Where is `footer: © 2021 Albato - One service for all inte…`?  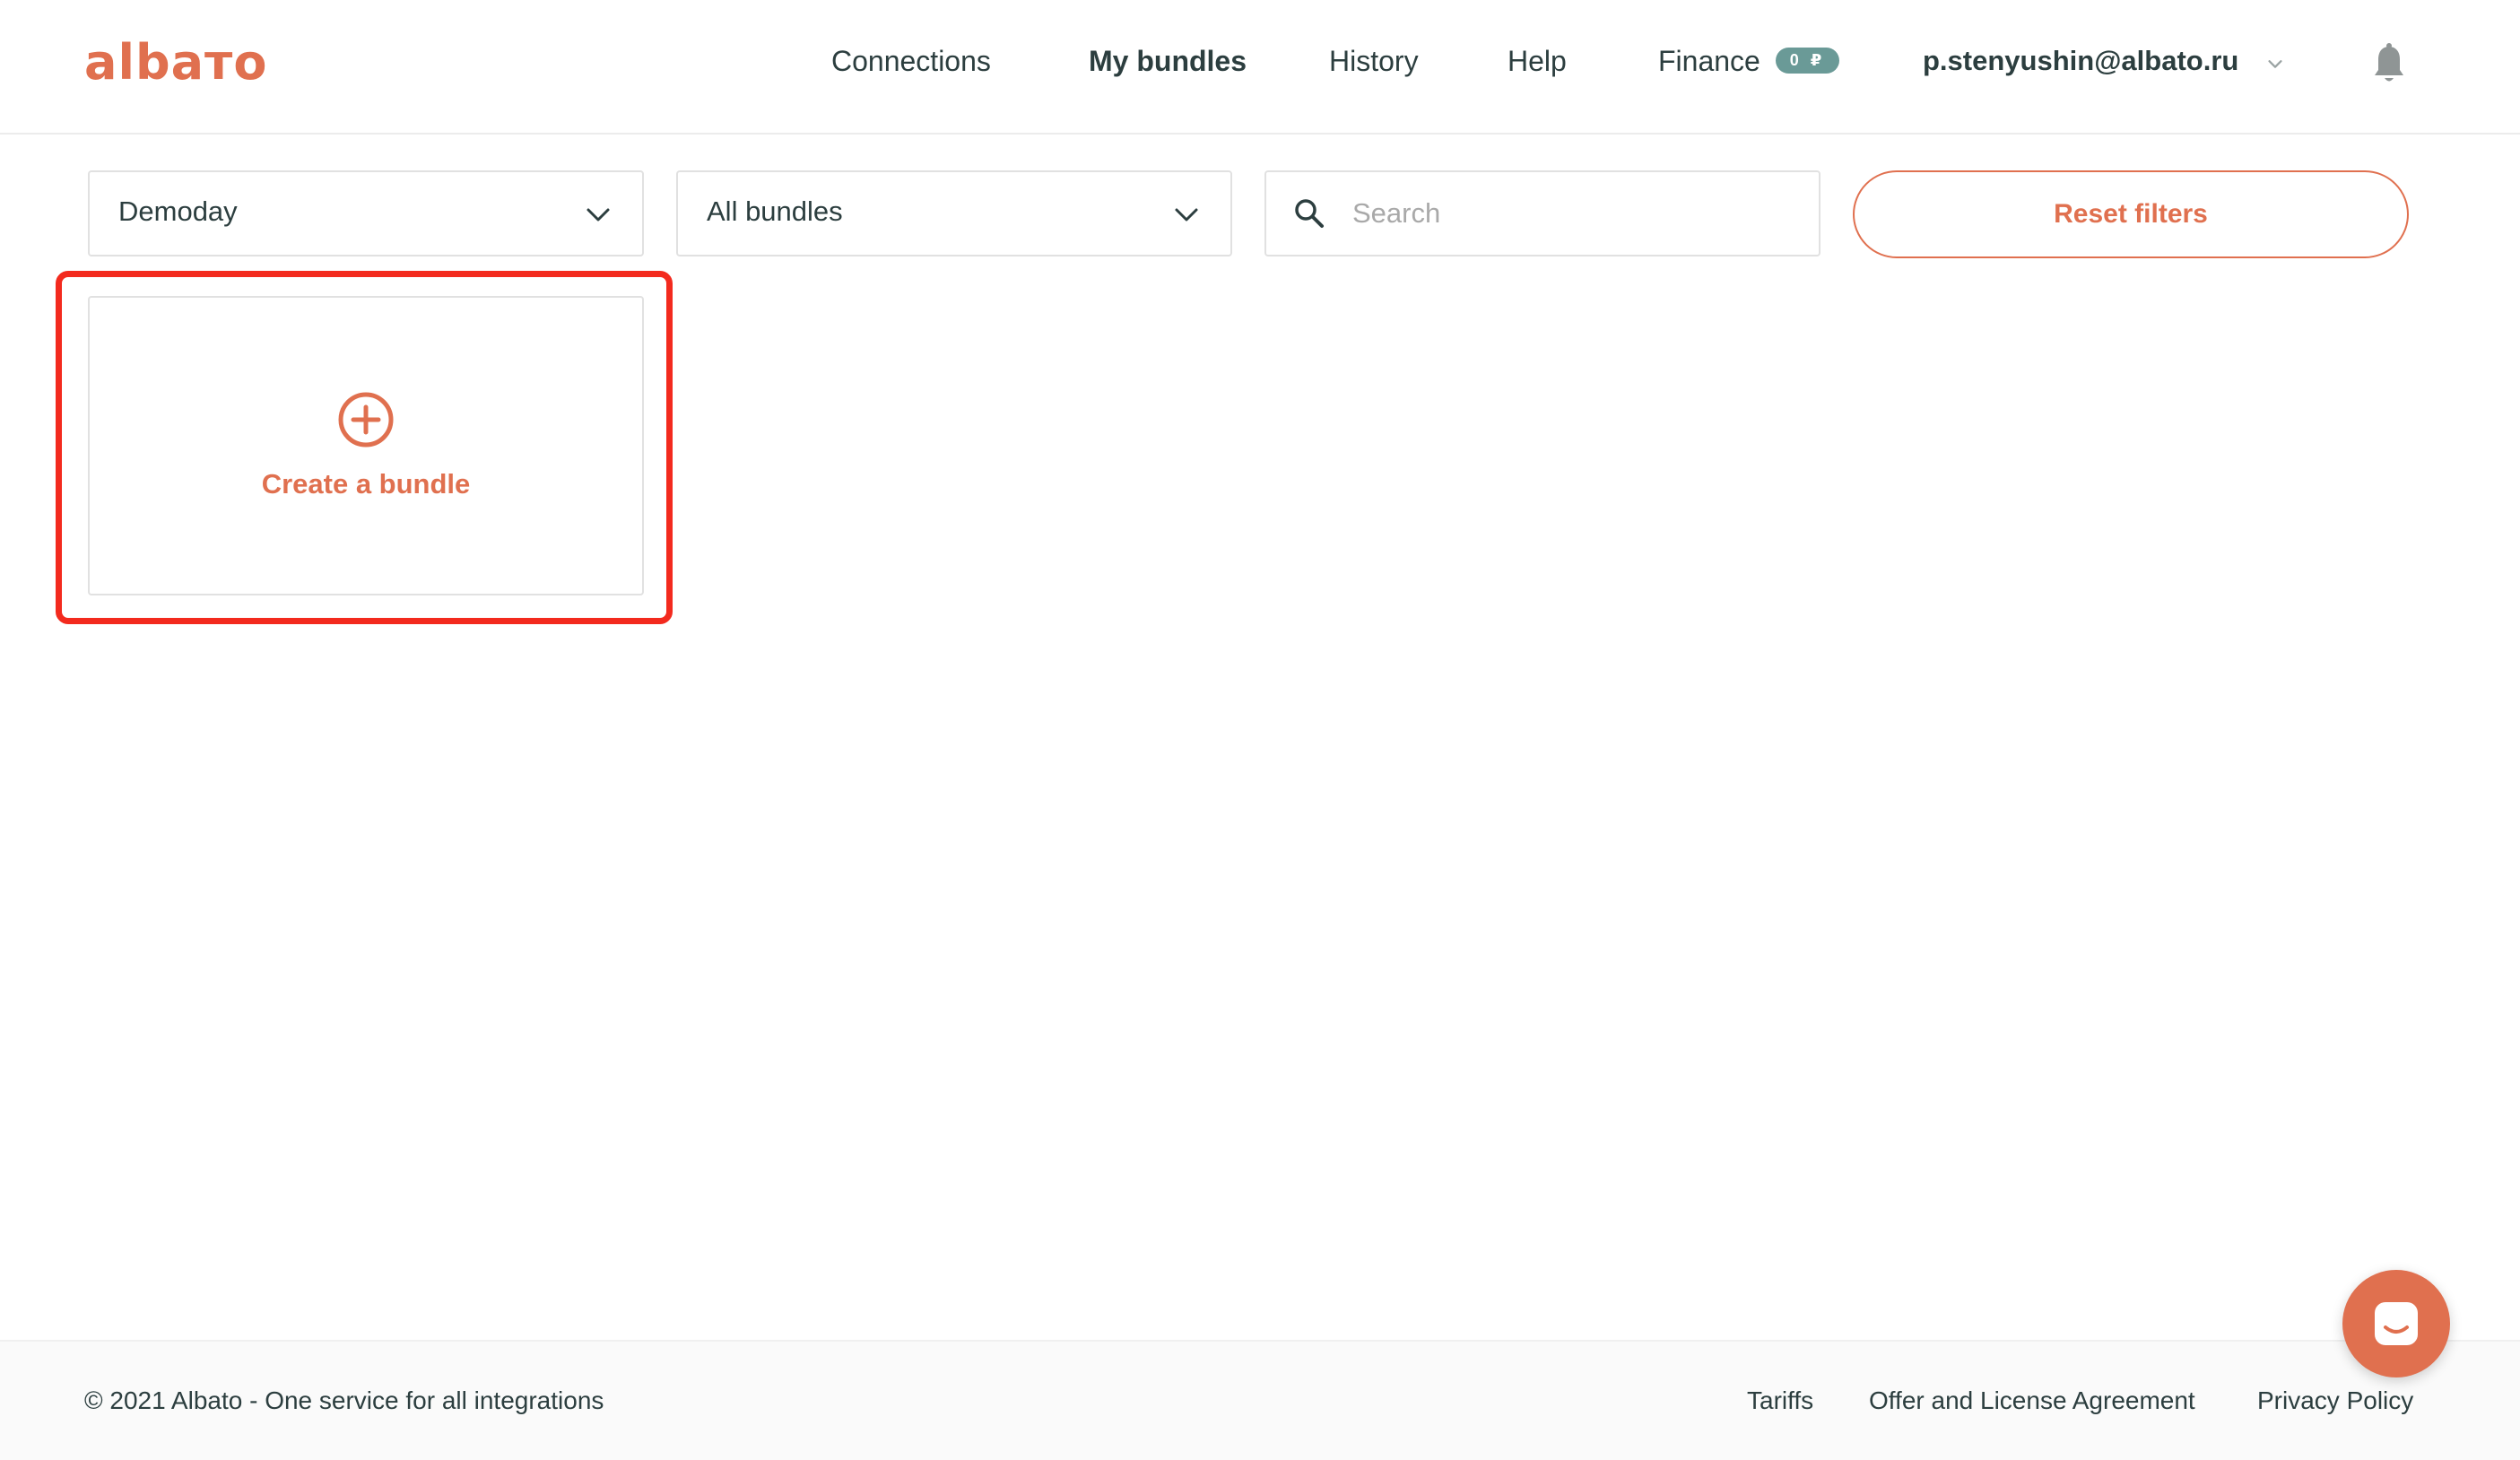
footer: © 2021 Albato - One service for all inte… is located at coordinates (1260, 1400).